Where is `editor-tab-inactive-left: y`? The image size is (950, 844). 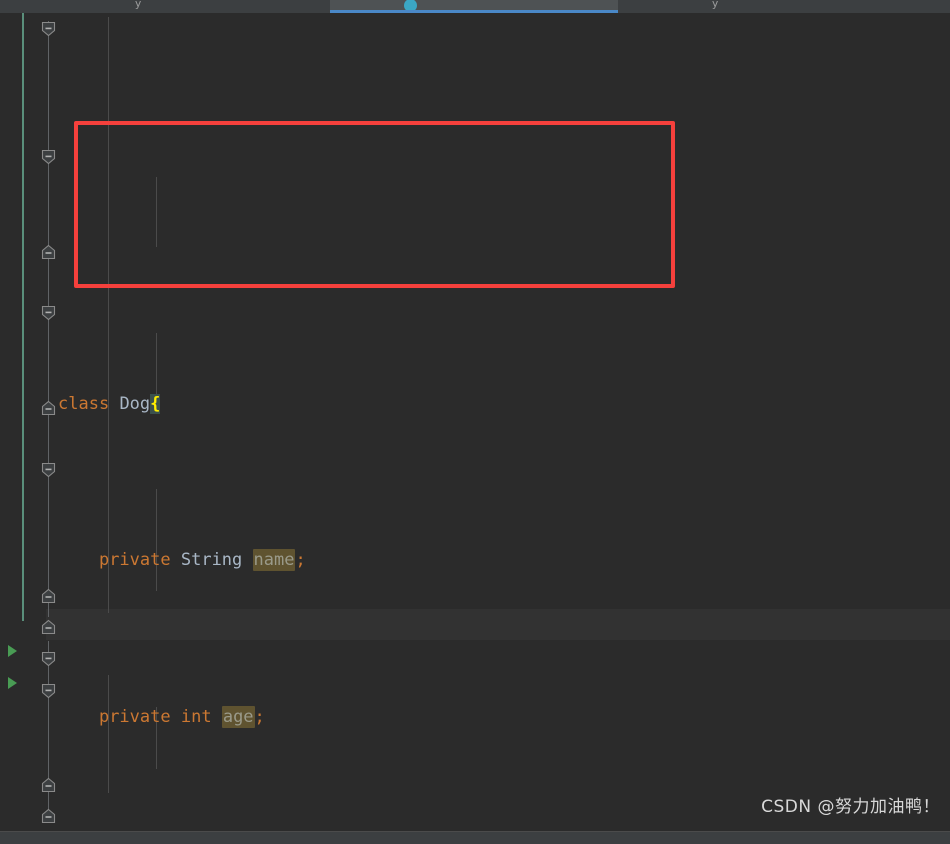
editor-tab-inactive-left: y is located at coordinates (138, 6).